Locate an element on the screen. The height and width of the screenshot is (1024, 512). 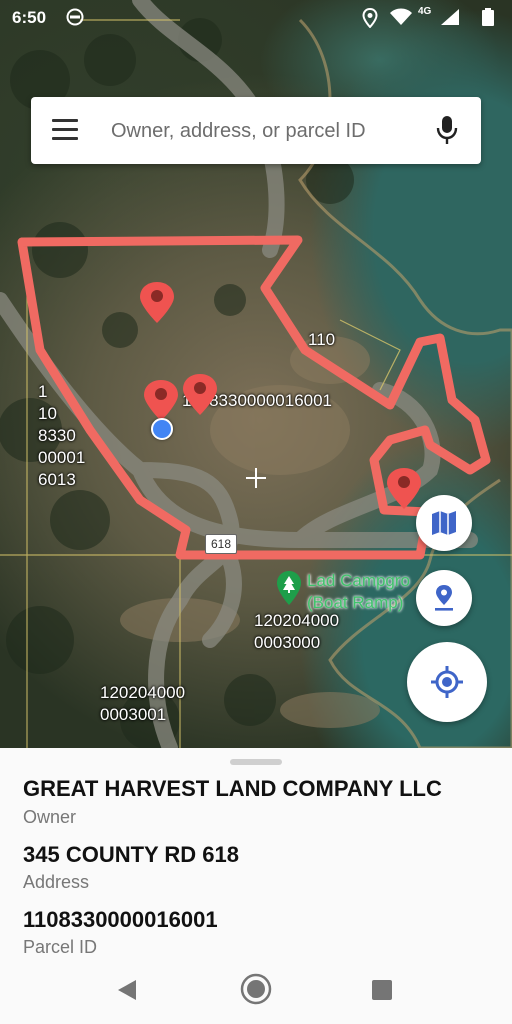
microphone-icon is located at coordinates (447, 130).